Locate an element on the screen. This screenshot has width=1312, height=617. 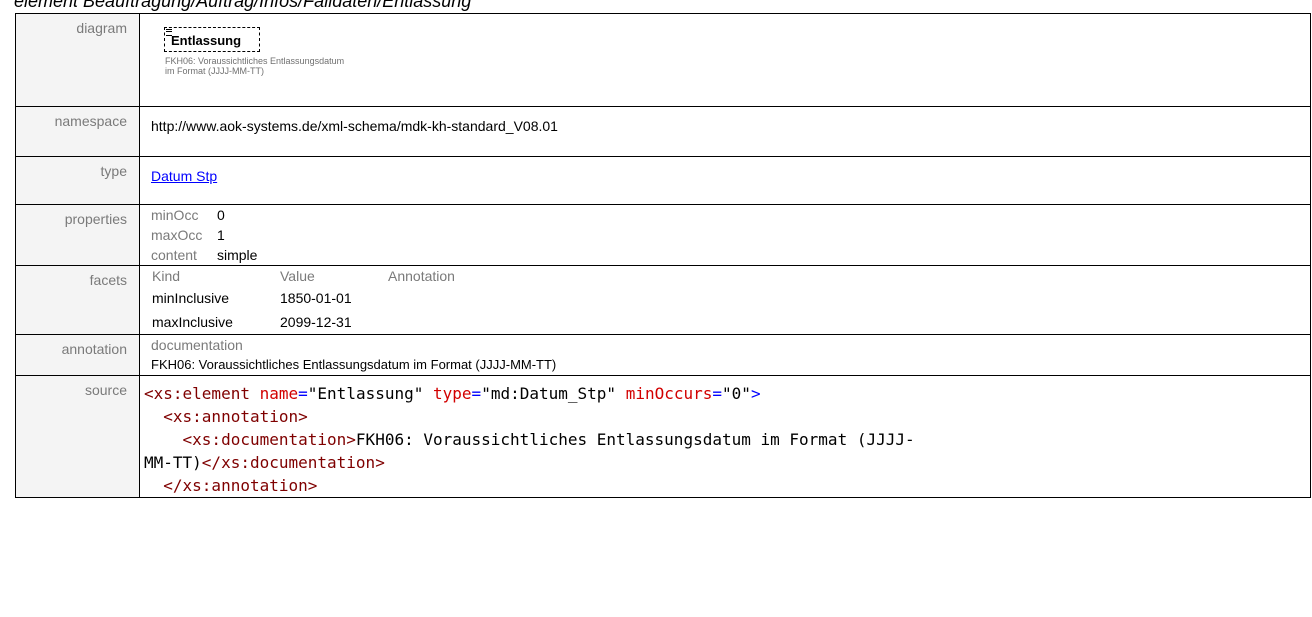
facet-row: minInclusive 1850-01-01 is located at coordinates (725, 298).